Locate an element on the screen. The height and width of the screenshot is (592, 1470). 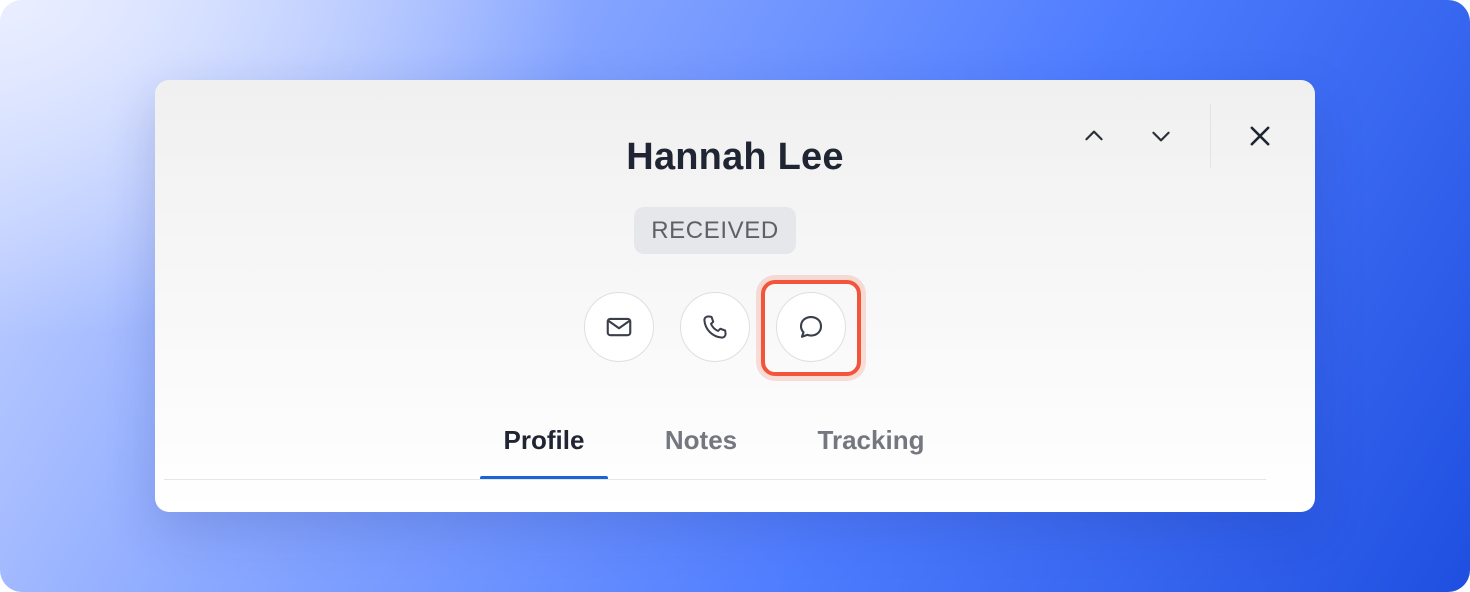
tabs-divider is located at coordinates (715, 479).